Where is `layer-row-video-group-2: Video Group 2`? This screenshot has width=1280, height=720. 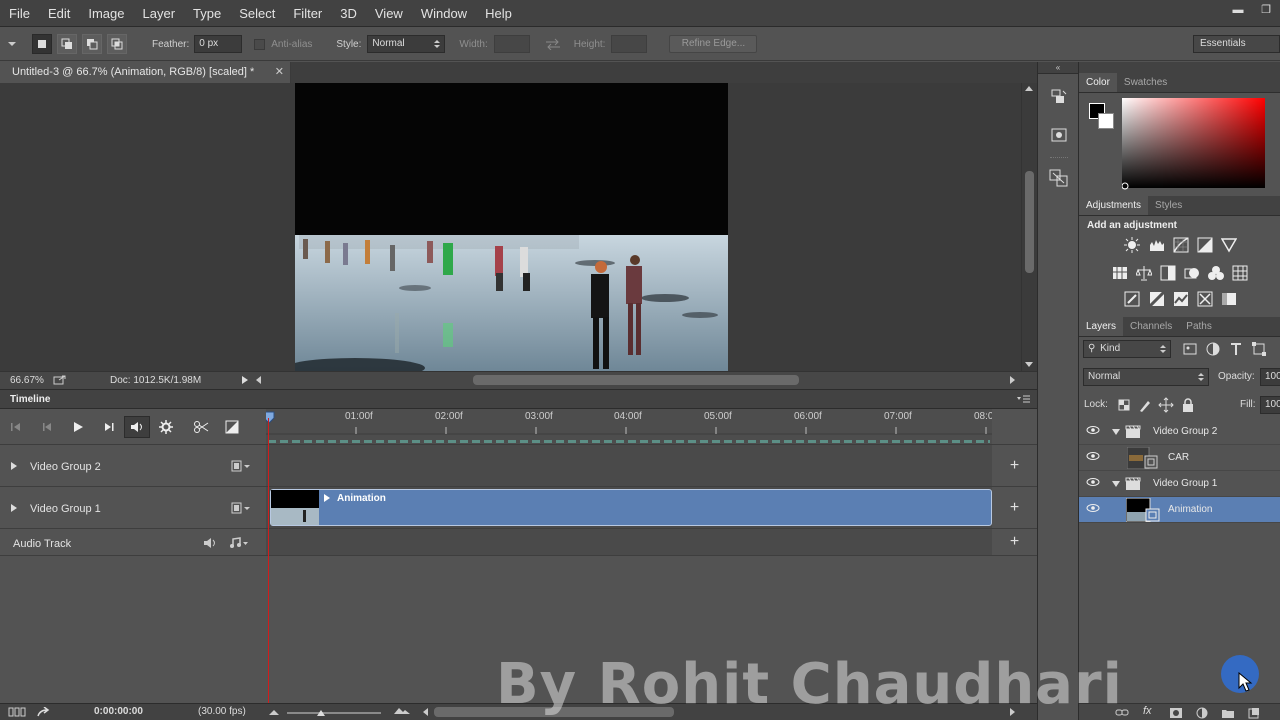
layer-row-video-group-2: Video Group 2 is located at coordinates (1179, 432).